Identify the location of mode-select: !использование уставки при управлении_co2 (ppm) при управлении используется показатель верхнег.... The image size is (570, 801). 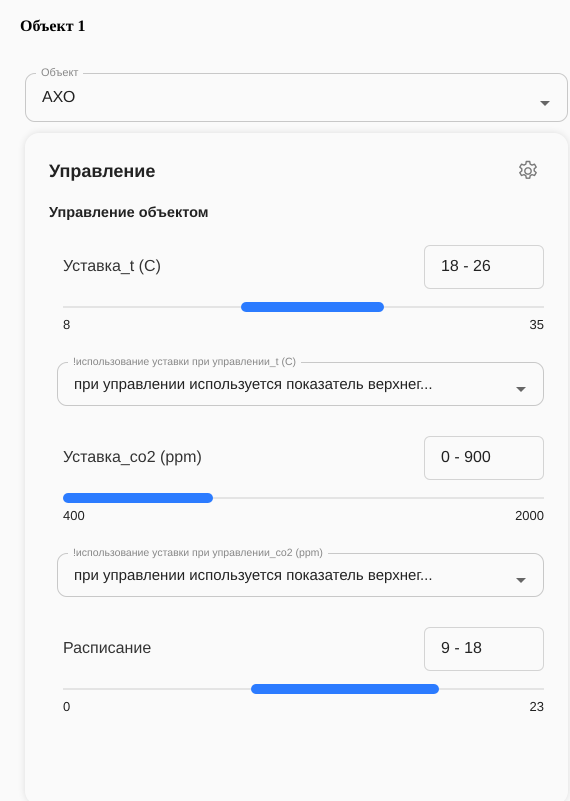
(300, 571).